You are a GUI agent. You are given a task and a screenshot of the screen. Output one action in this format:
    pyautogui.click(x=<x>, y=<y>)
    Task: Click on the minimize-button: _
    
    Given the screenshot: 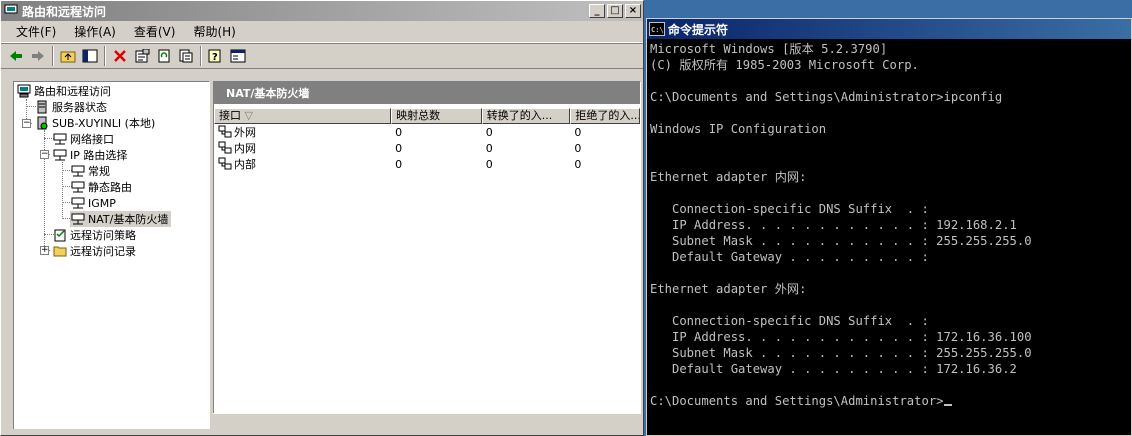 What is the action you would take?
    pyautogui.click(x=597, y=11)
    